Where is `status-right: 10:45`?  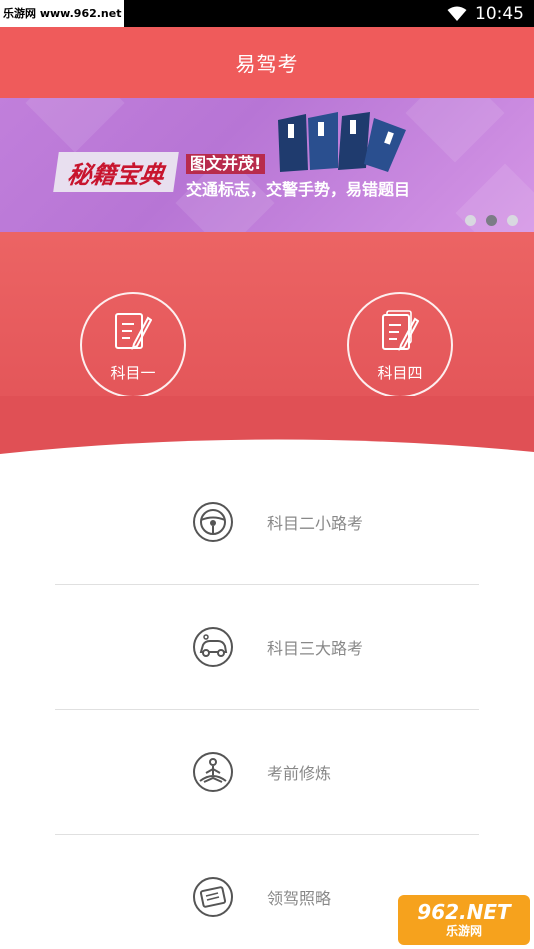 status-right: 10:45 is located at coordinates (485, 13).